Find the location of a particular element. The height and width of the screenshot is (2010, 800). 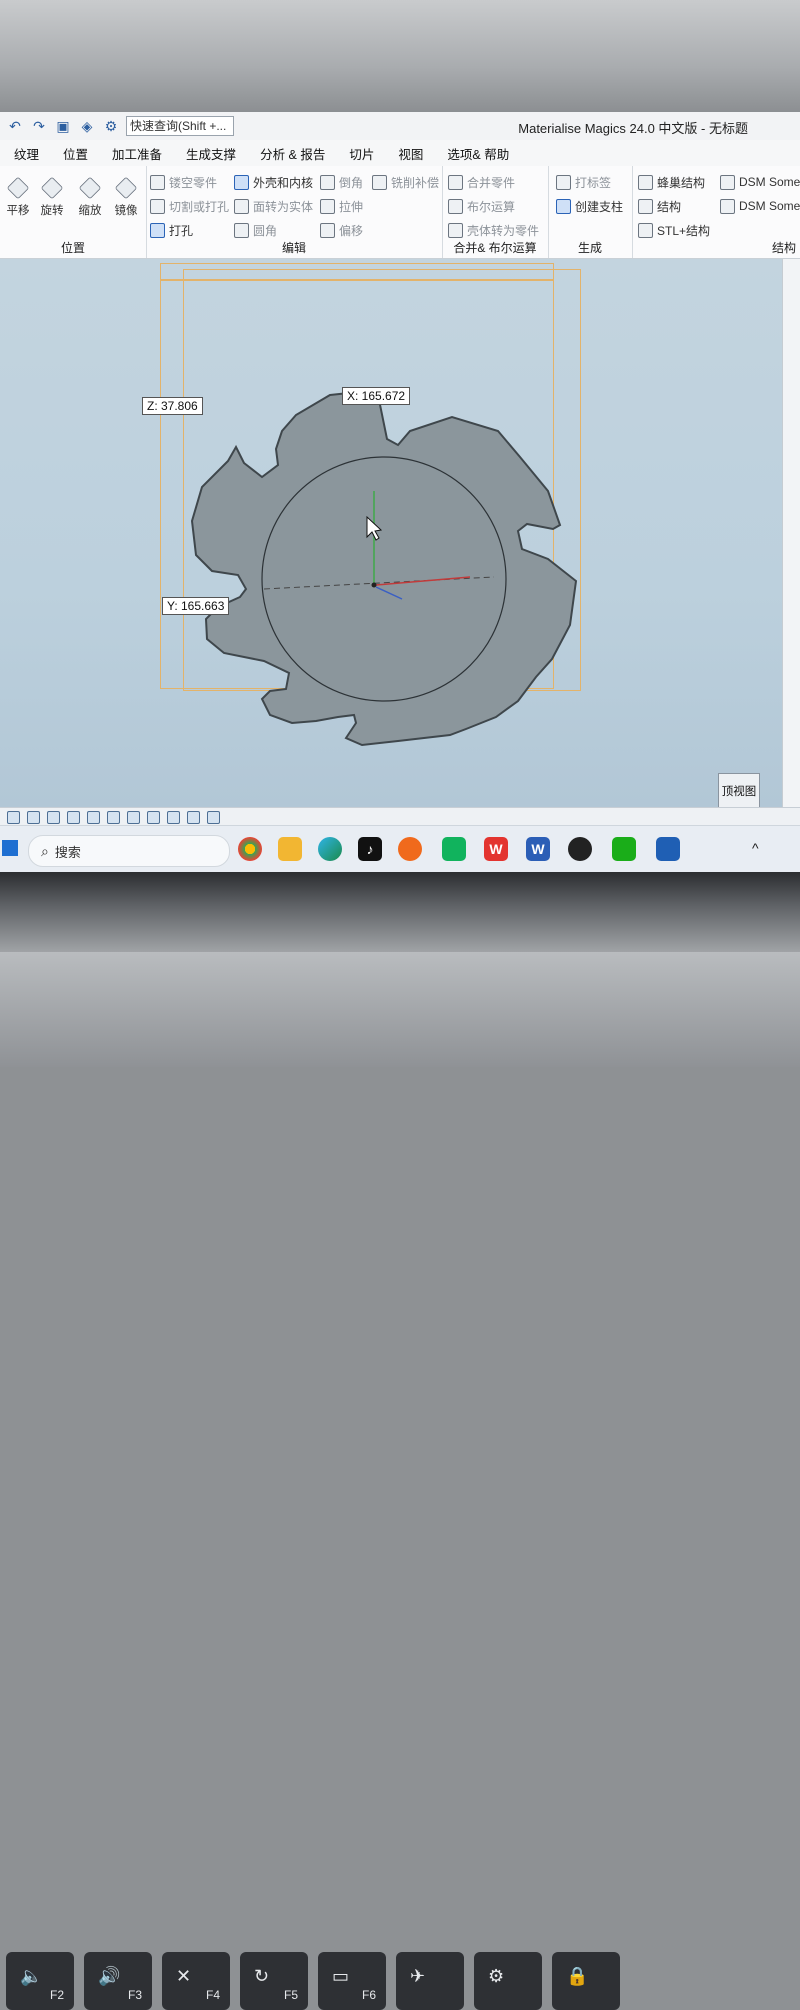

menu-generate-support: 生成支撑 is located at coordinates (211, 153).